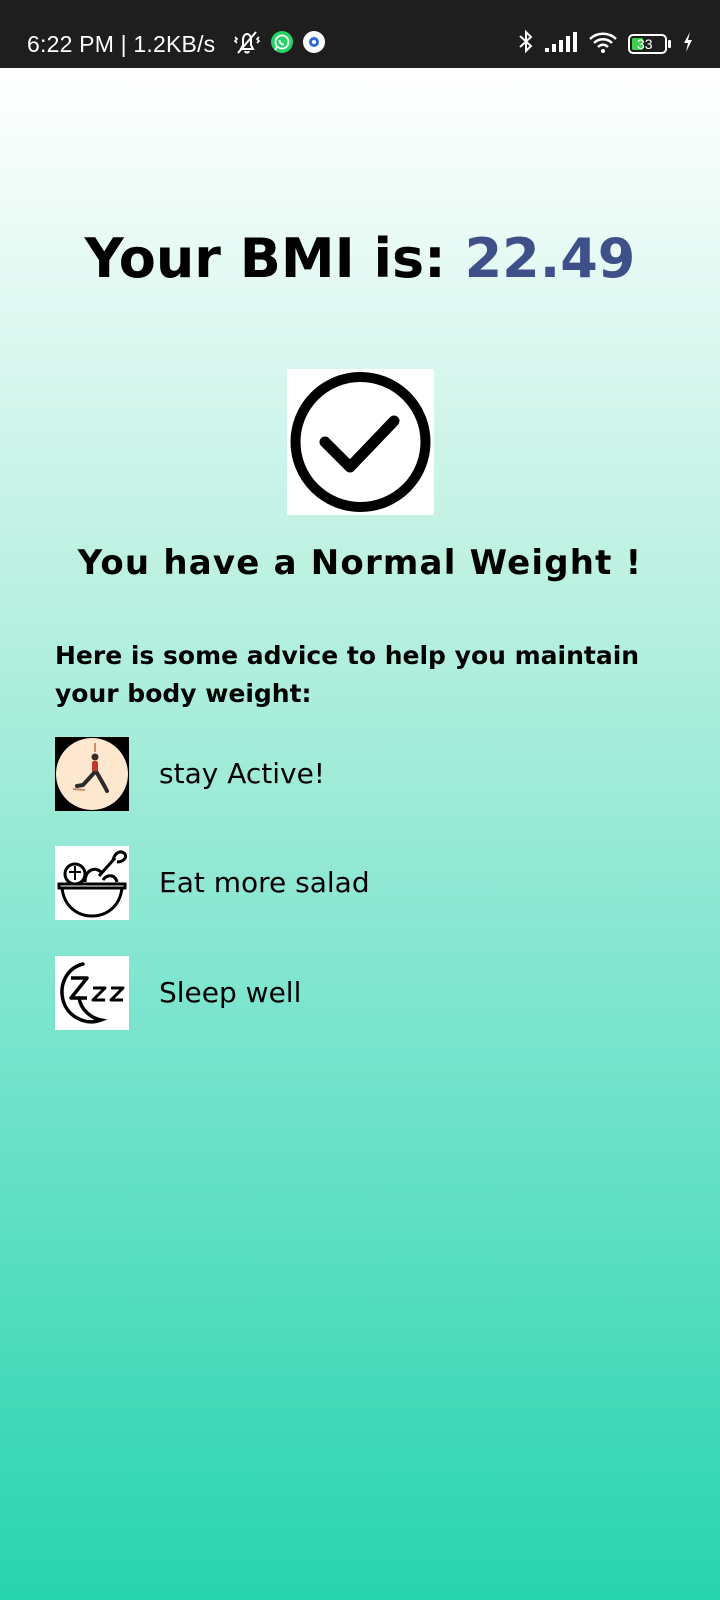 Image resolution: width=720 pixels, height=1600 pixels. What do you see at coordinates (561, 44) in the screenshot?
I see `signal-icon` at bounding box center [561, 44].